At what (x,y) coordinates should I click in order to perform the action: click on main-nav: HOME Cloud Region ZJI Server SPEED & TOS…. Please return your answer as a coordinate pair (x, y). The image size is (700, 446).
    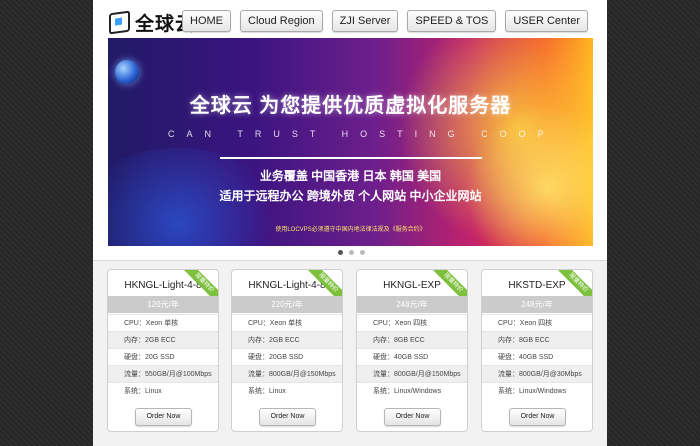
    Looking at the image, I should click on (385, 21).